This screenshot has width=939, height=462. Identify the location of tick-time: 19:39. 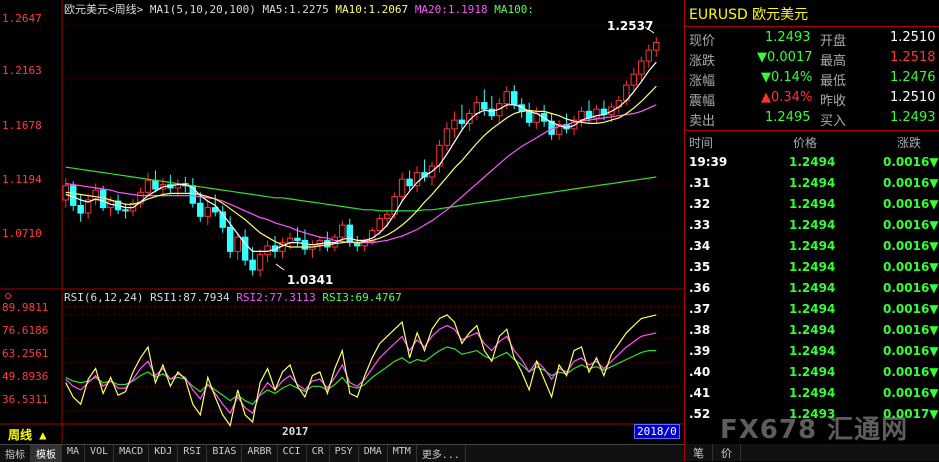
(708, 162).